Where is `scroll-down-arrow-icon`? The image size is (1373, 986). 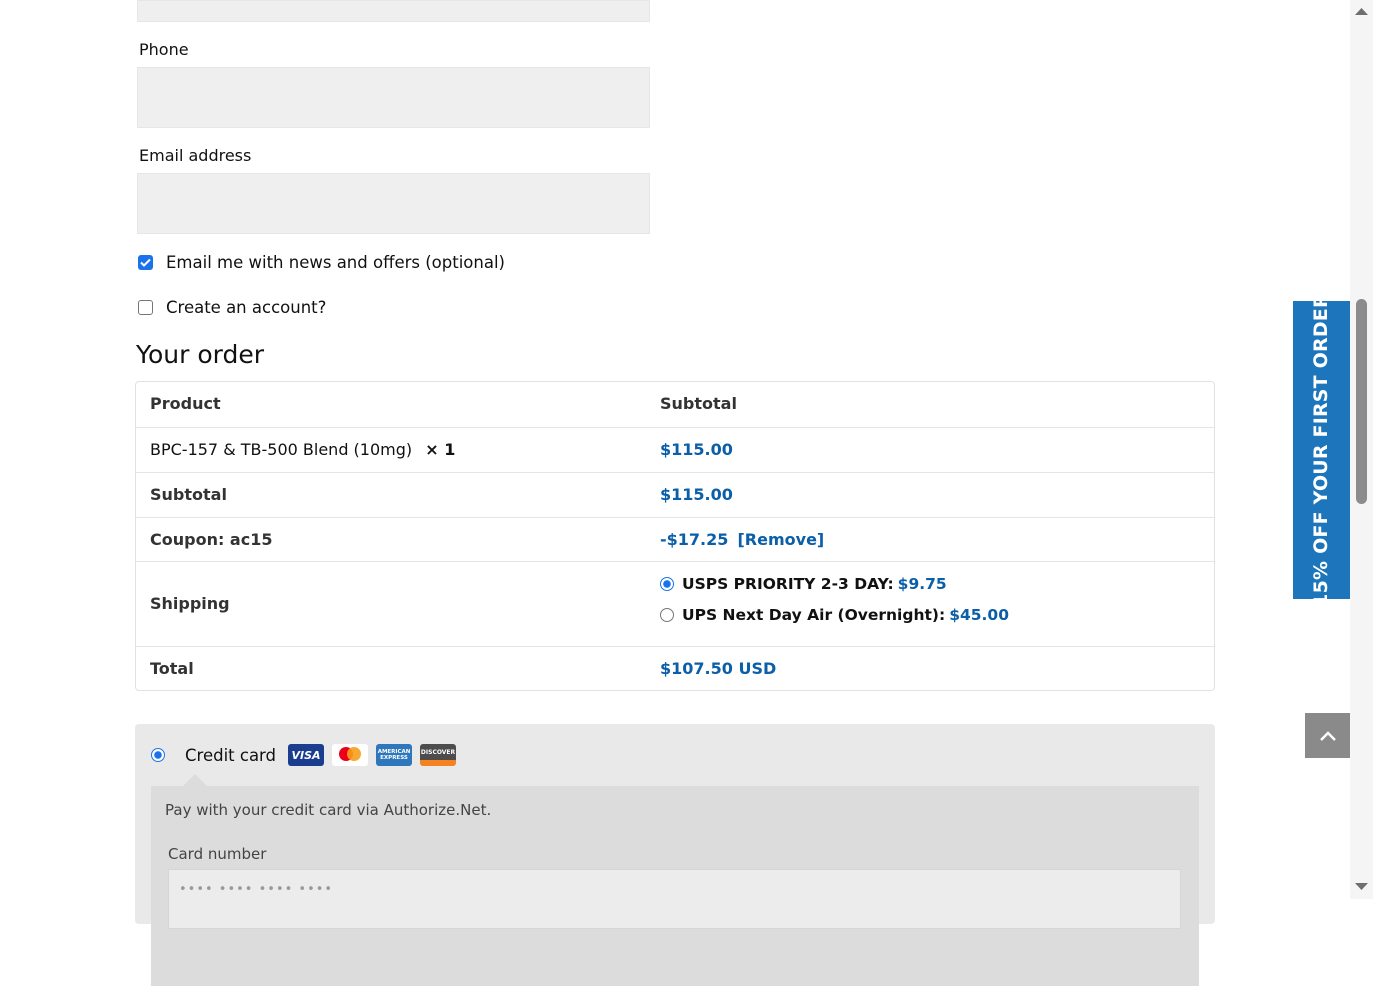
scroll-down-arrow-icon is located at coordinates (1361, 887).